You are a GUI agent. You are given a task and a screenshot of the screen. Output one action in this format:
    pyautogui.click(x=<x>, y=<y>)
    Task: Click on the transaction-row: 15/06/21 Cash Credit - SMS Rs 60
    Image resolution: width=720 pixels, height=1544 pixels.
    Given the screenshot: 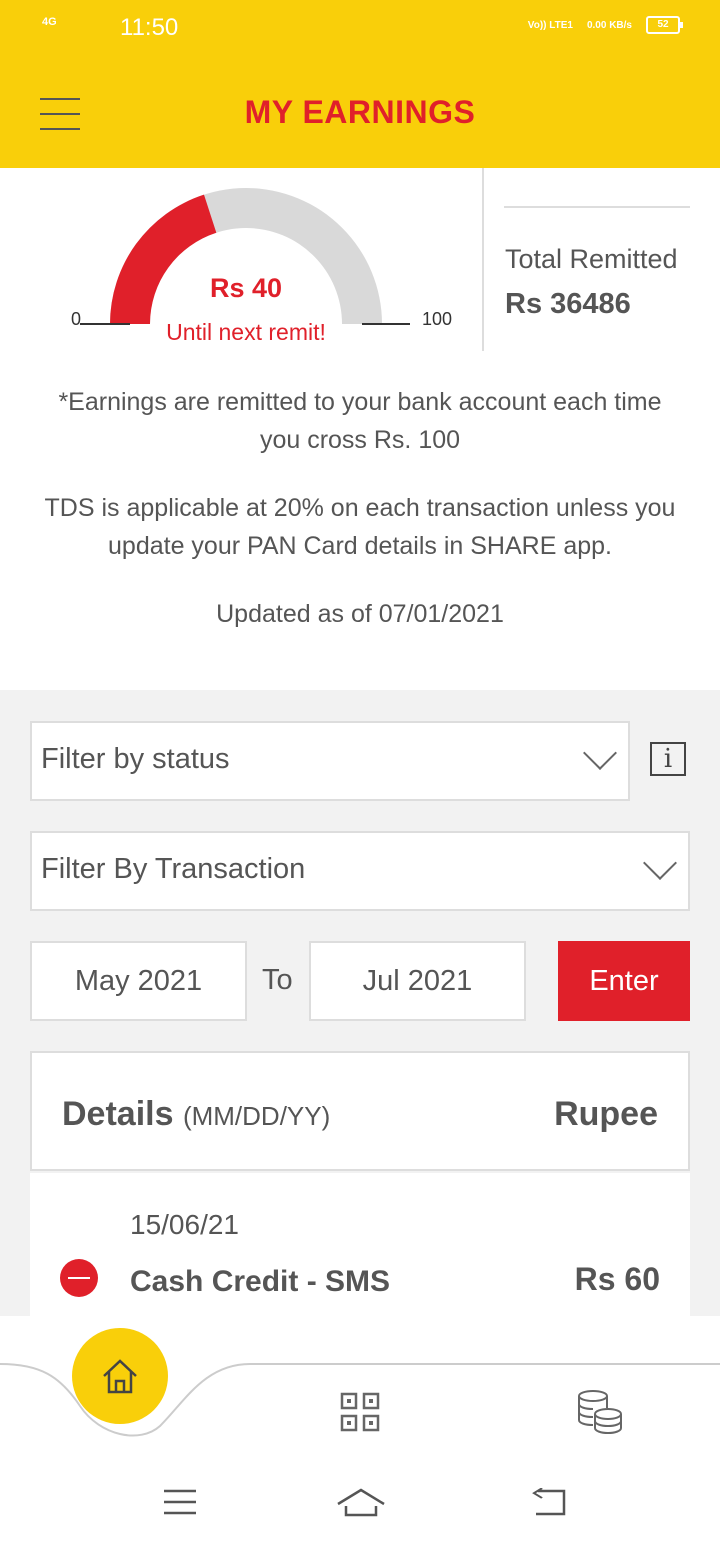 What is the action you would take?
    pyautogui.click(x=360, y=1244)
    